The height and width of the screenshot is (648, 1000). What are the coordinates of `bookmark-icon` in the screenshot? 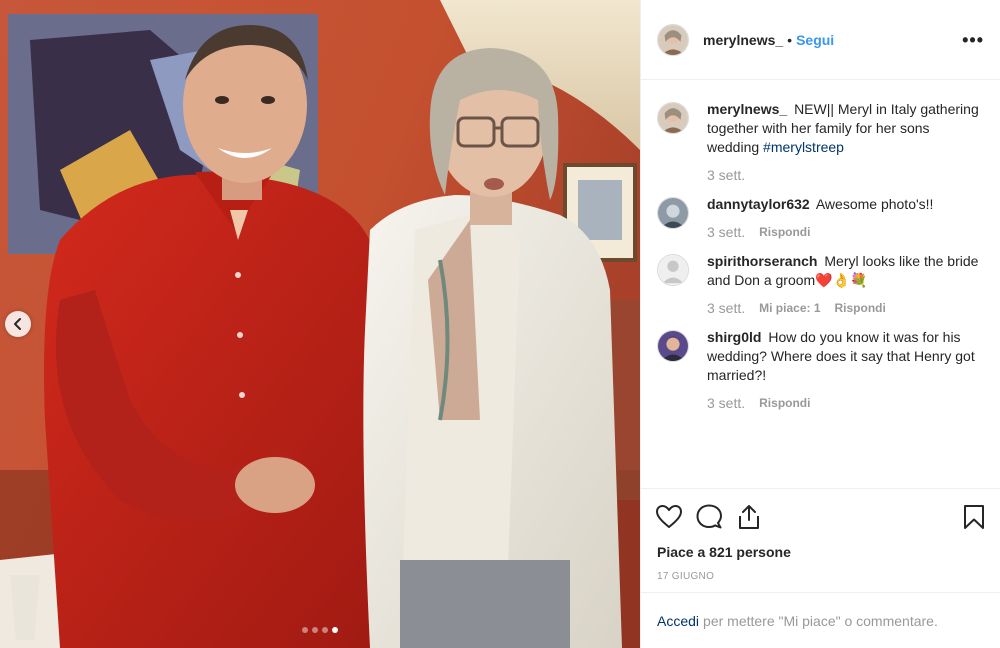 It's located at (974, 517).